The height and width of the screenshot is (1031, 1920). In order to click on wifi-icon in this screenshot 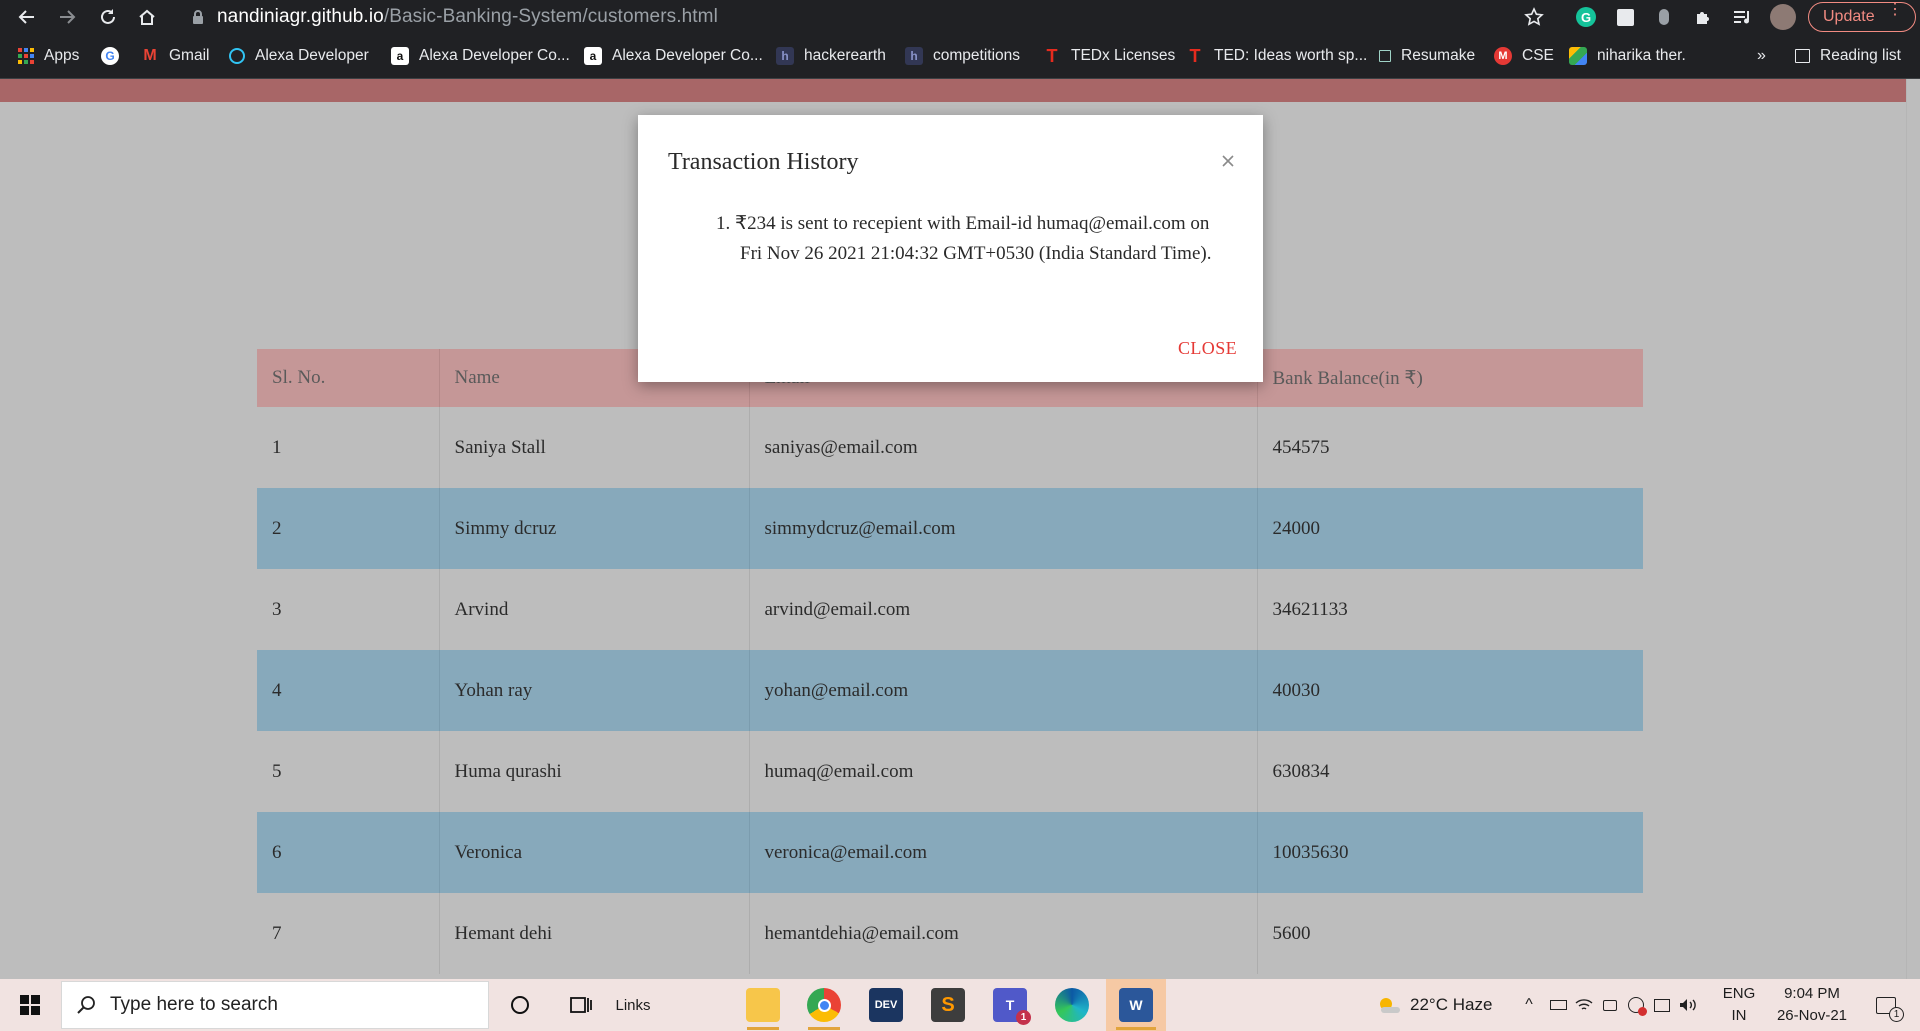, I will do `click(1584, 1005)`.